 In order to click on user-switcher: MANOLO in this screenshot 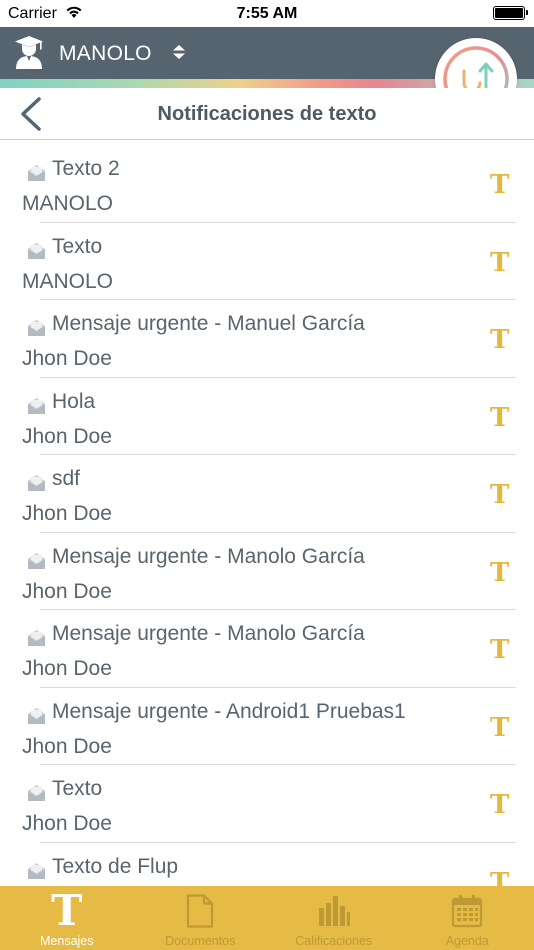, I will do `click(105, 54)`.